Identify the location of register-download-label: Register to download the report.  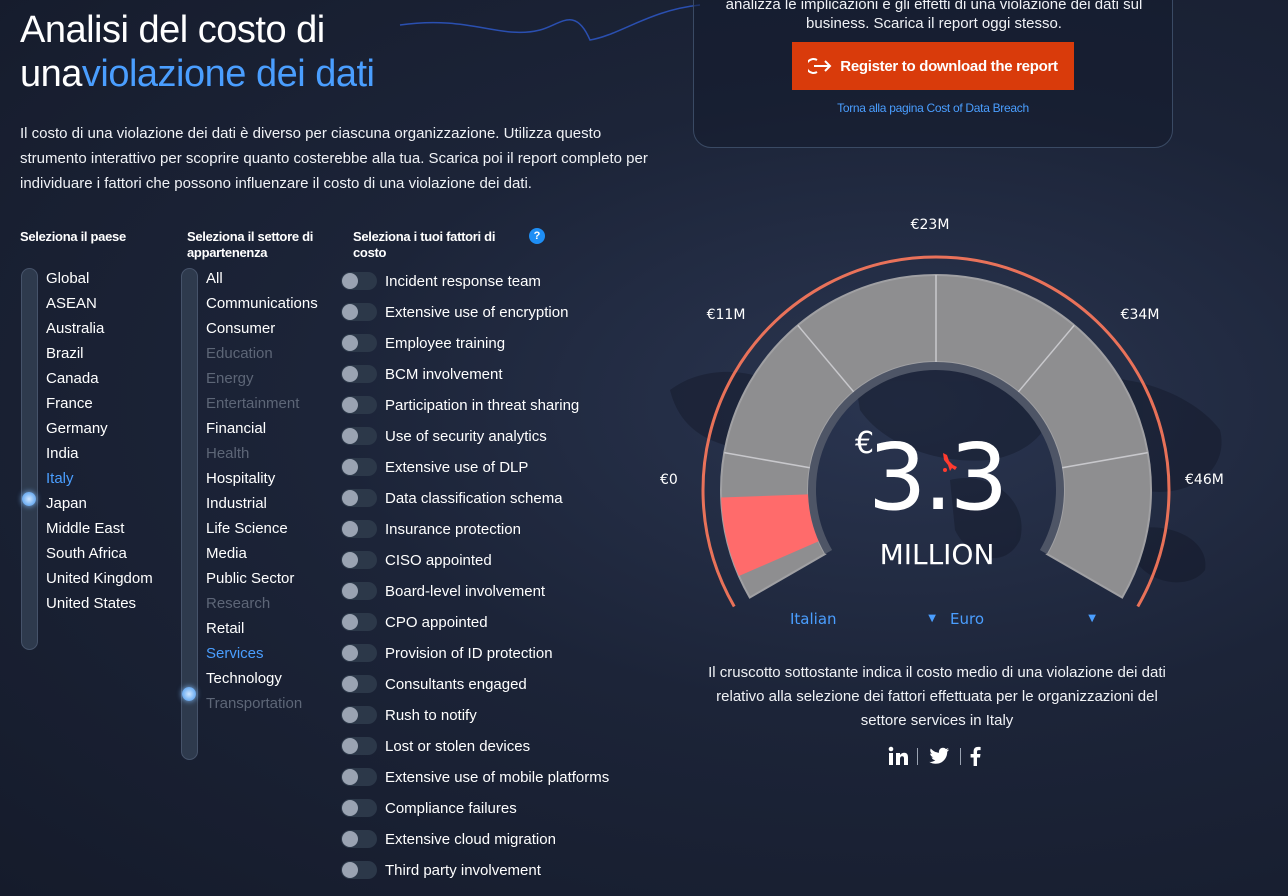
(949, 66).